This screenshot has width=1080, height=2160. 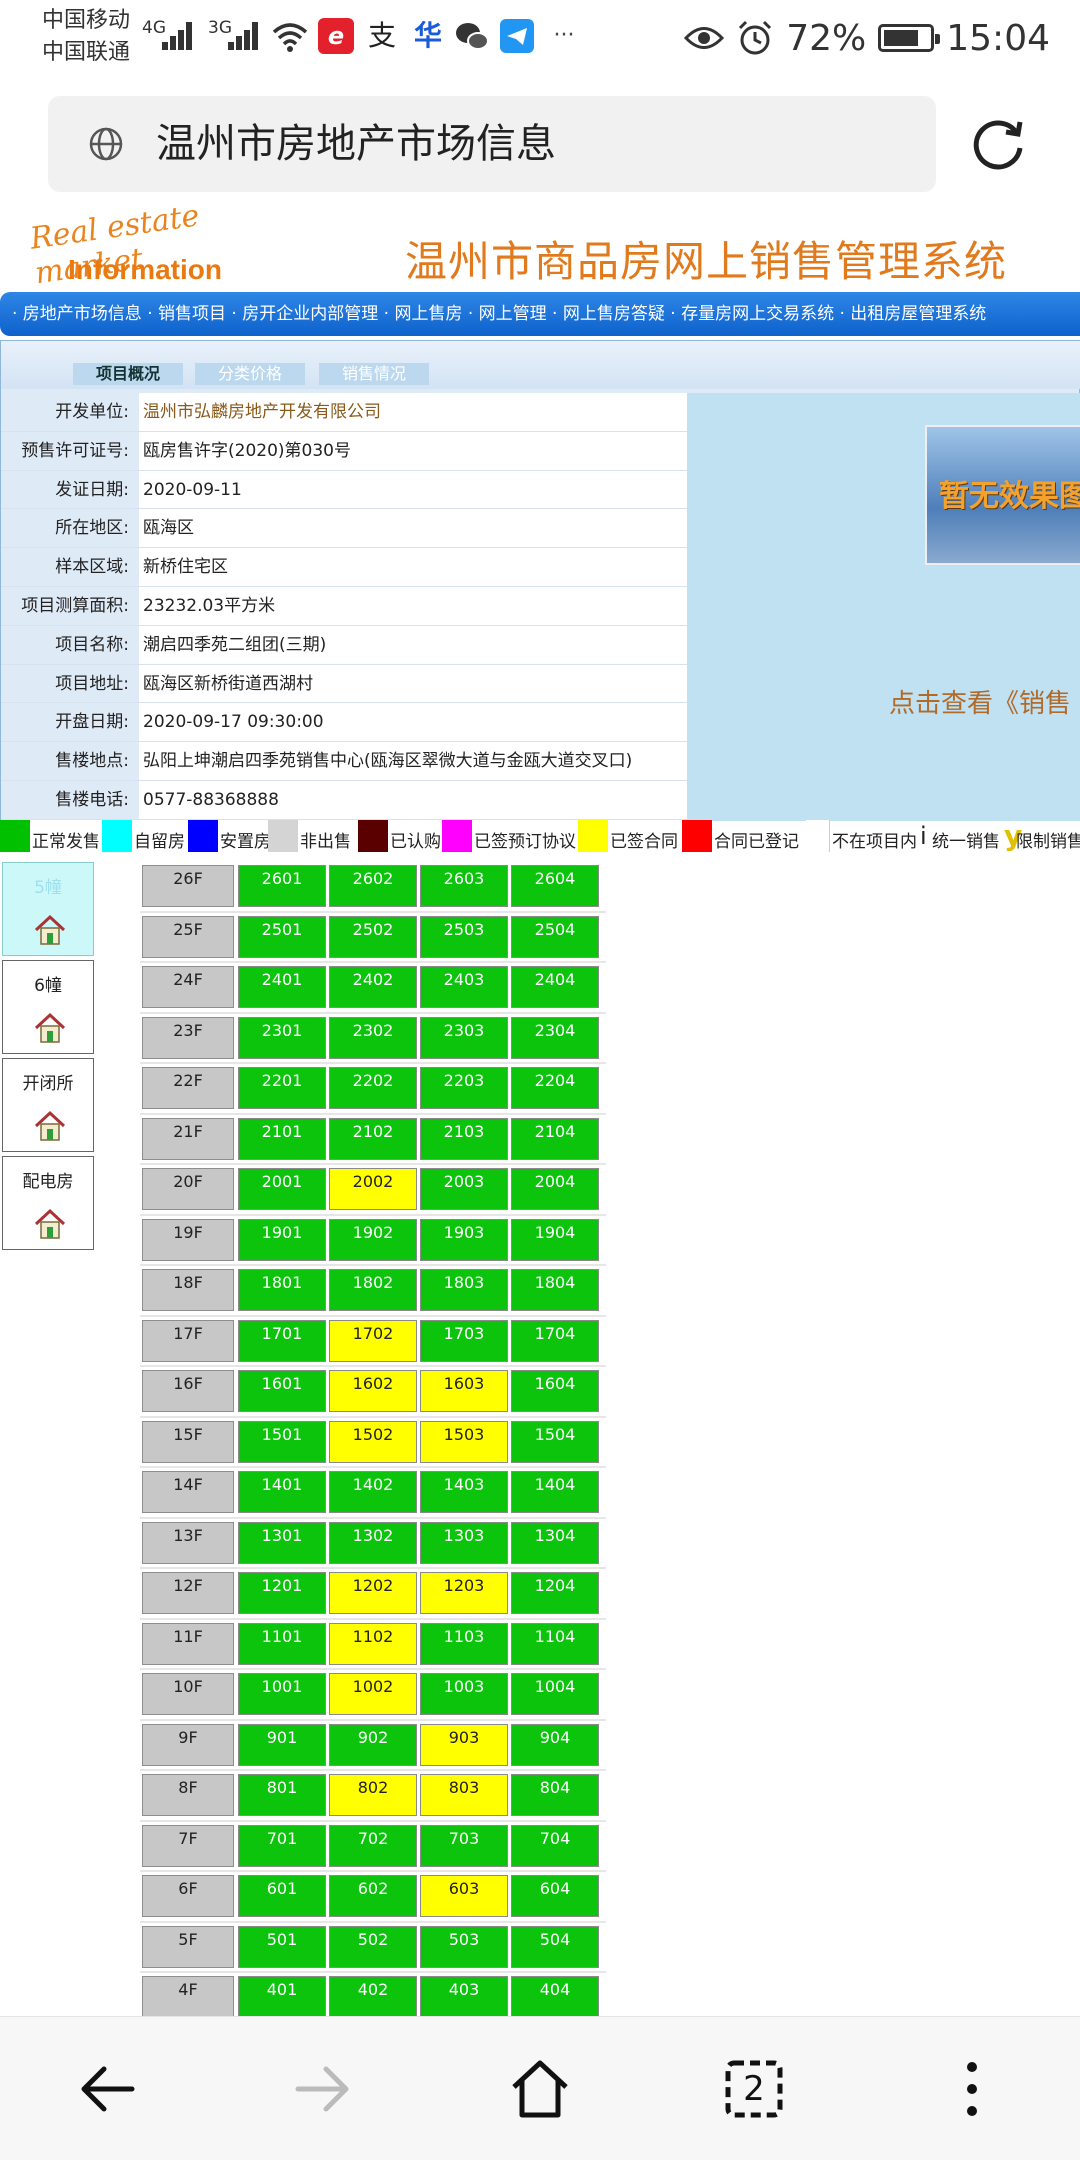 What do you see at coordinates (282, 1896) in the screenshot?
I see `unit-cell: 601` at bounding box center [282, 1896].